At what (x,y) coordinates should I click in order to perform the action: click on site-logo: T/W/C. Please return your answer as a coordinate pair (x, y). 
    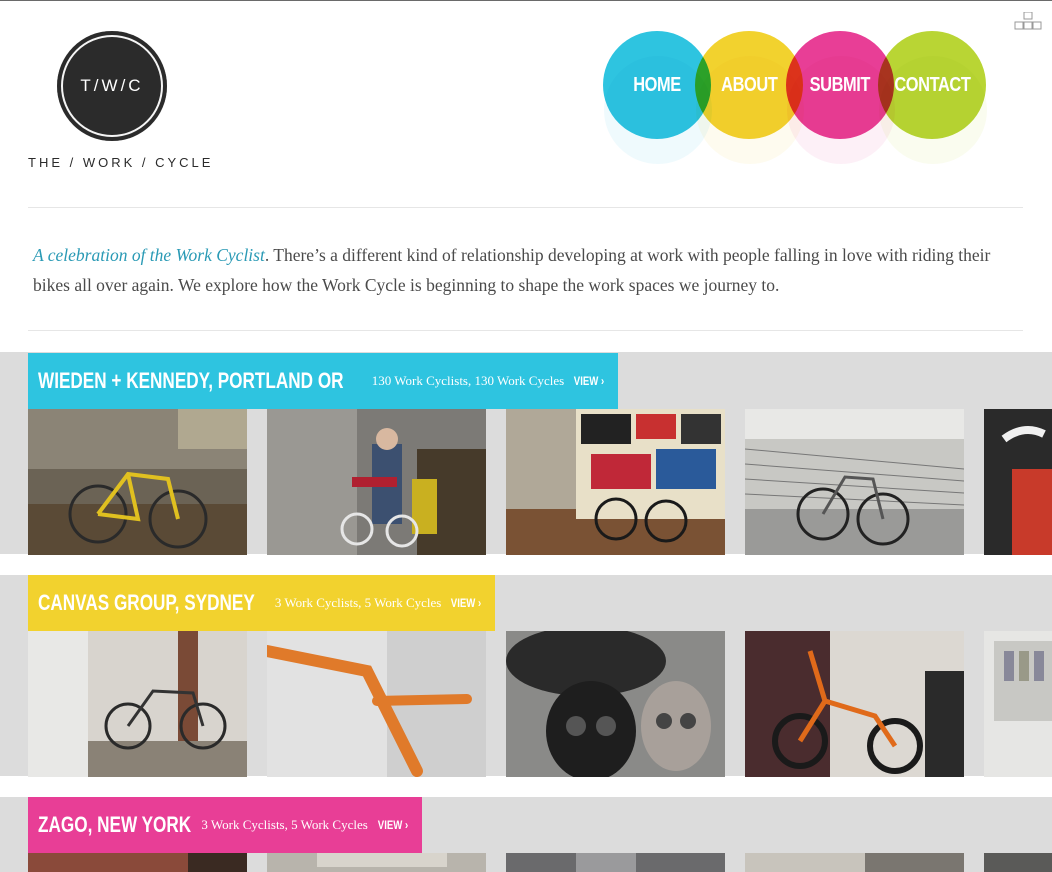
    Looking at the image, I should click on (112, 86).